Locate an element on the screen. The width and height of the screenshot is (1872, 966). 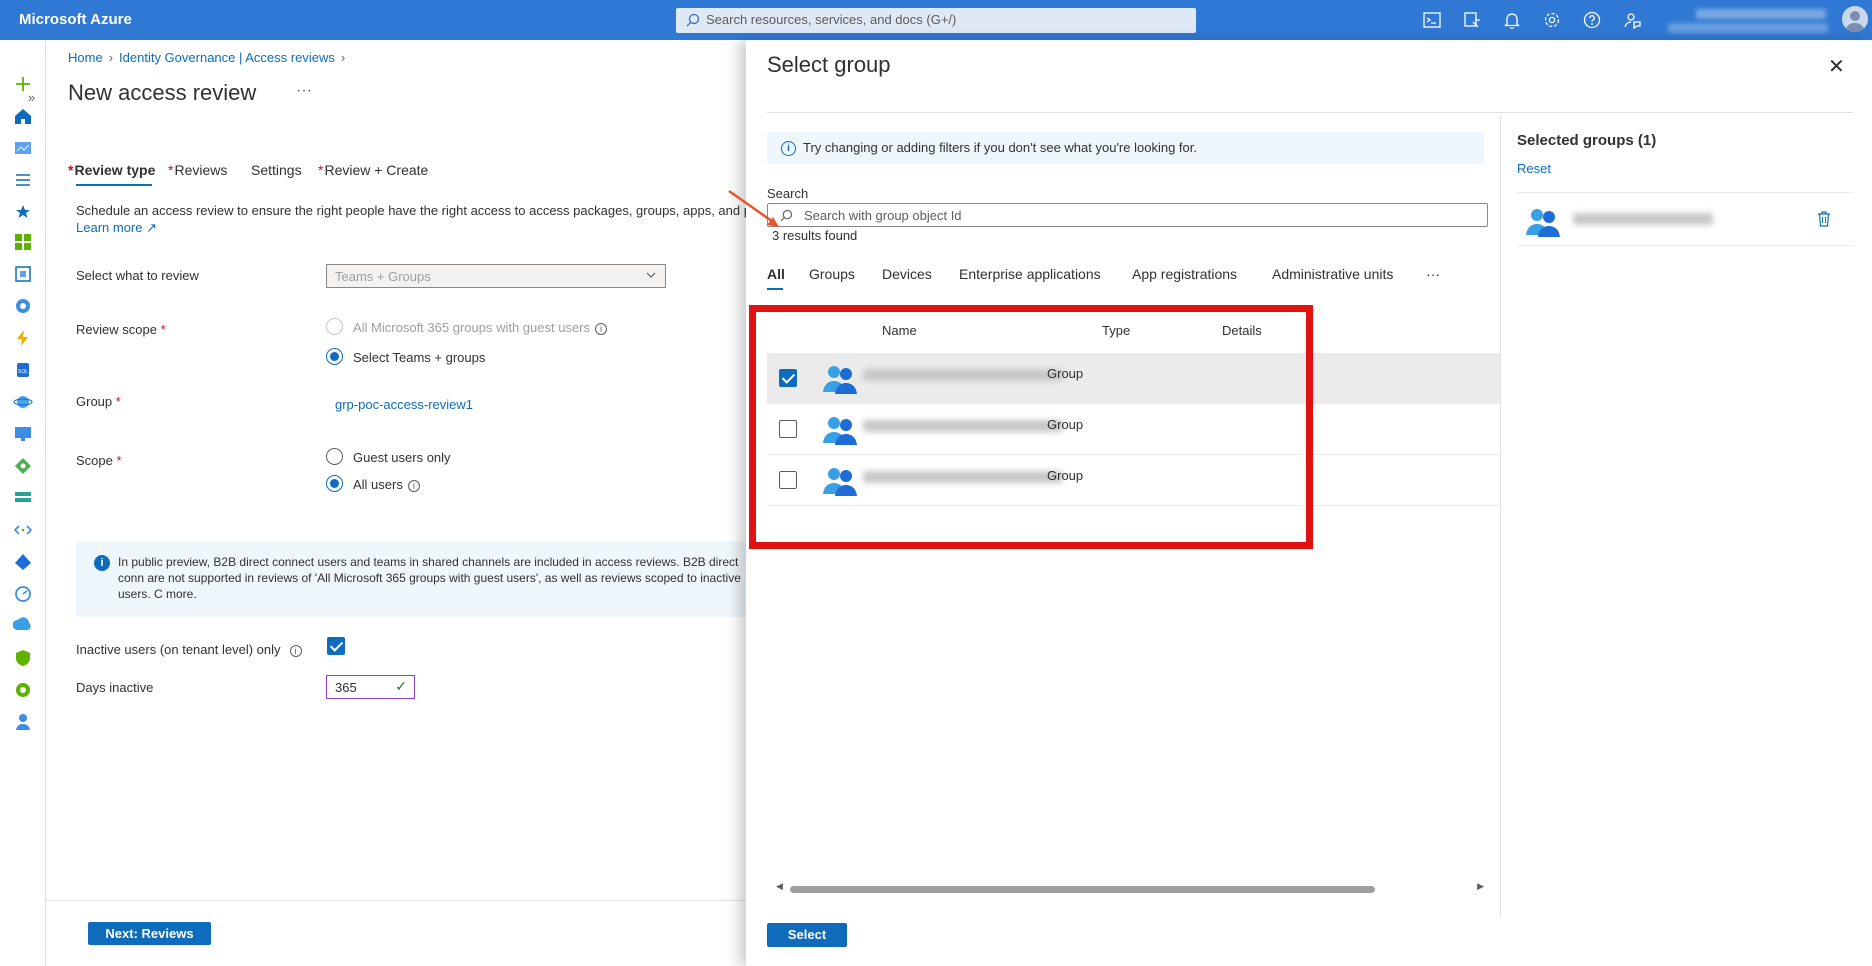
filter-tab-all: All is located at coordinates (776, 274).